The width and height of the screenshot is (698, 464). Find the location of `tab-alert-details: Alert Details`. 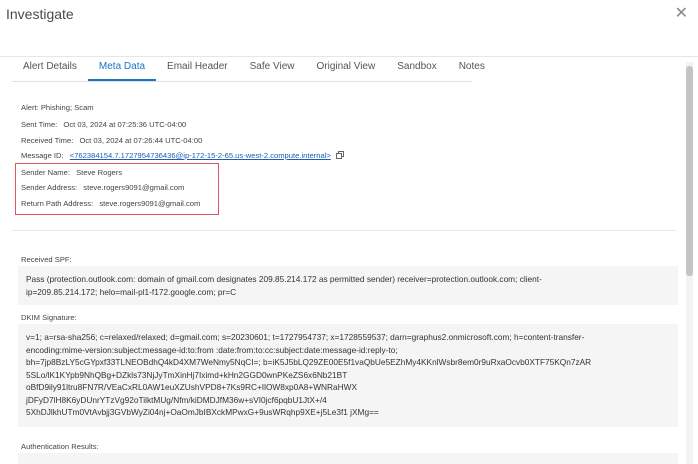

tab-alert-details: Alert Details is located at coordinates (50, 69).